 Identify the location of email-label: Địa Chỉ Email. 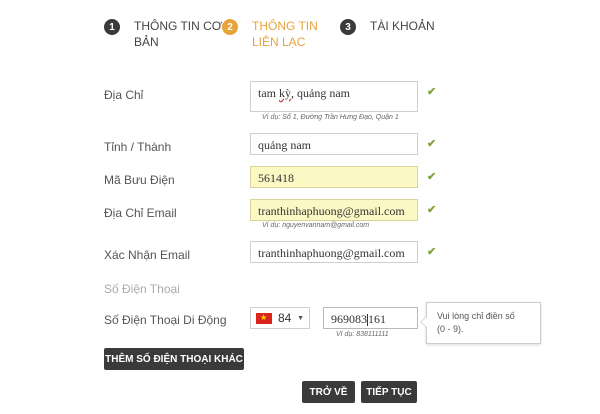
(140, 213).